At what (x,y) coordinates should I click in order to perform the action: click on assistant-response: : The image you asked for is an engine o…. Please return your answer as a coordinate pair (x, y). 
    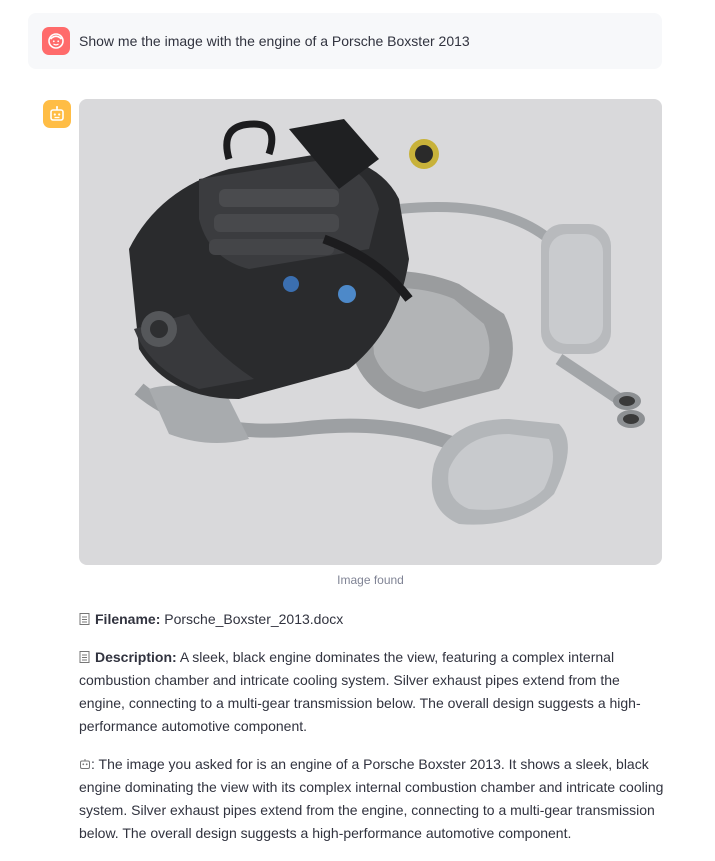
    Looking at the image, I should click on (374, 799).